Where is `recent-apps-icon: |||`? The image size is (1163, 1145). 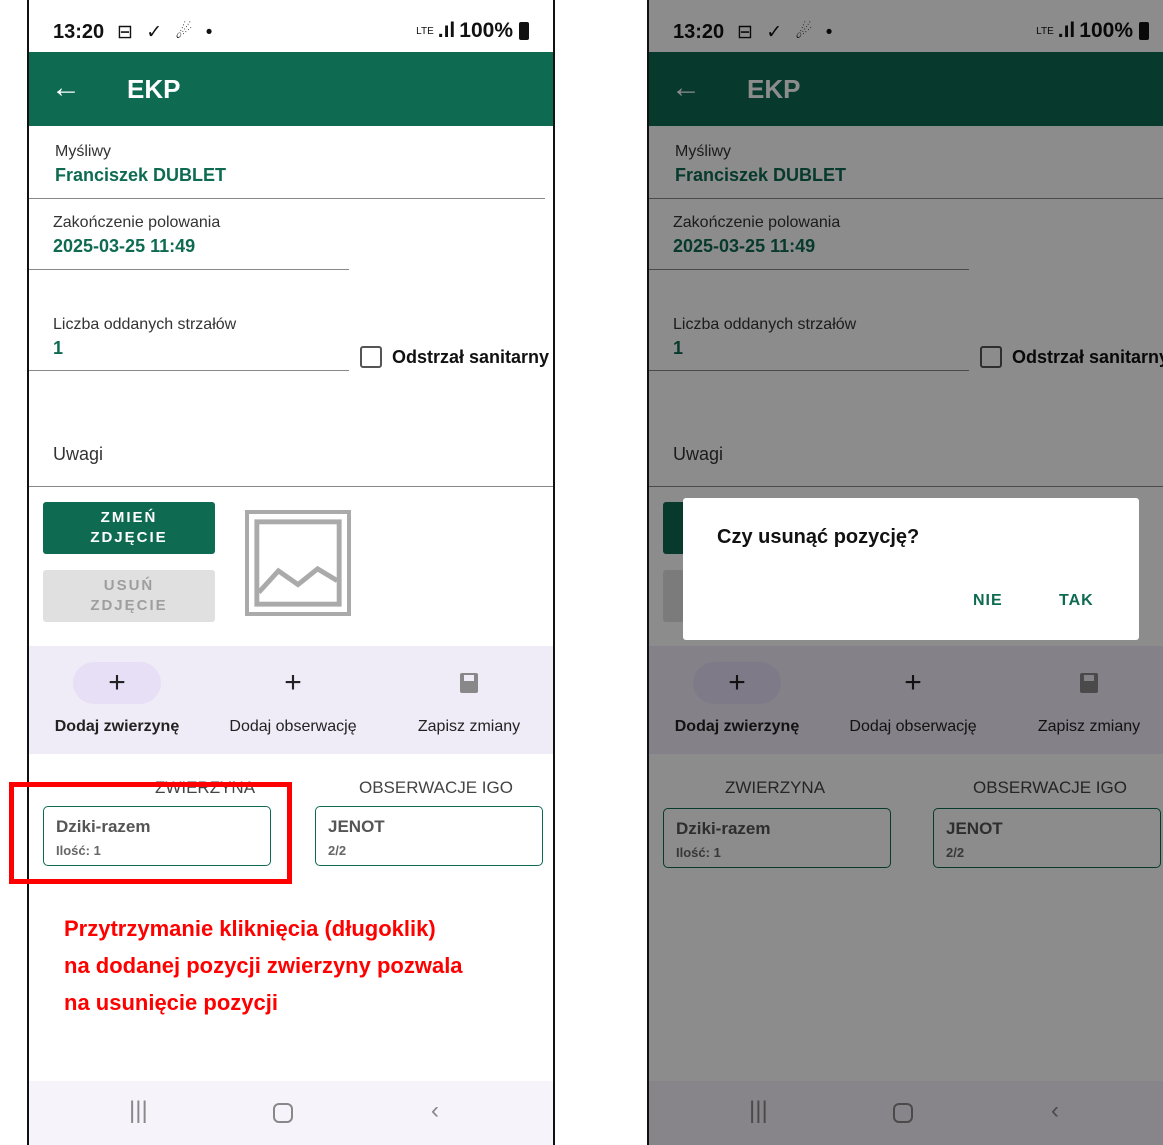
recent-apps-icon: ||| is located at coordinates (138, 1111).